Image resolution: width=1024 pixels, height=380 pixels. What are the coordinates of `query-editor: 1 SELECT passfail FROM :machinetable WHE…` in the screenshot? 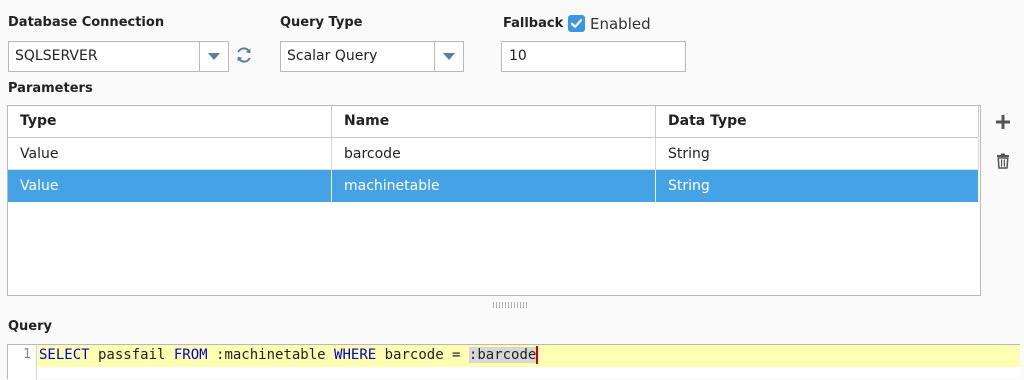 It's located at (513, 362).